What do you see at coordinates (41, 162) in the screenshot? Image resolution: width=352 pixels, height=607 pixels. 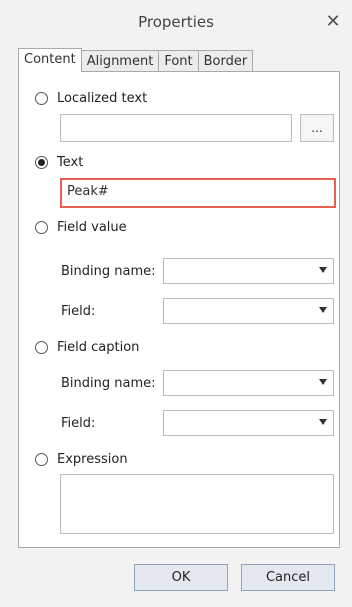 I see `text-radio` at bounding box center [41, 162].